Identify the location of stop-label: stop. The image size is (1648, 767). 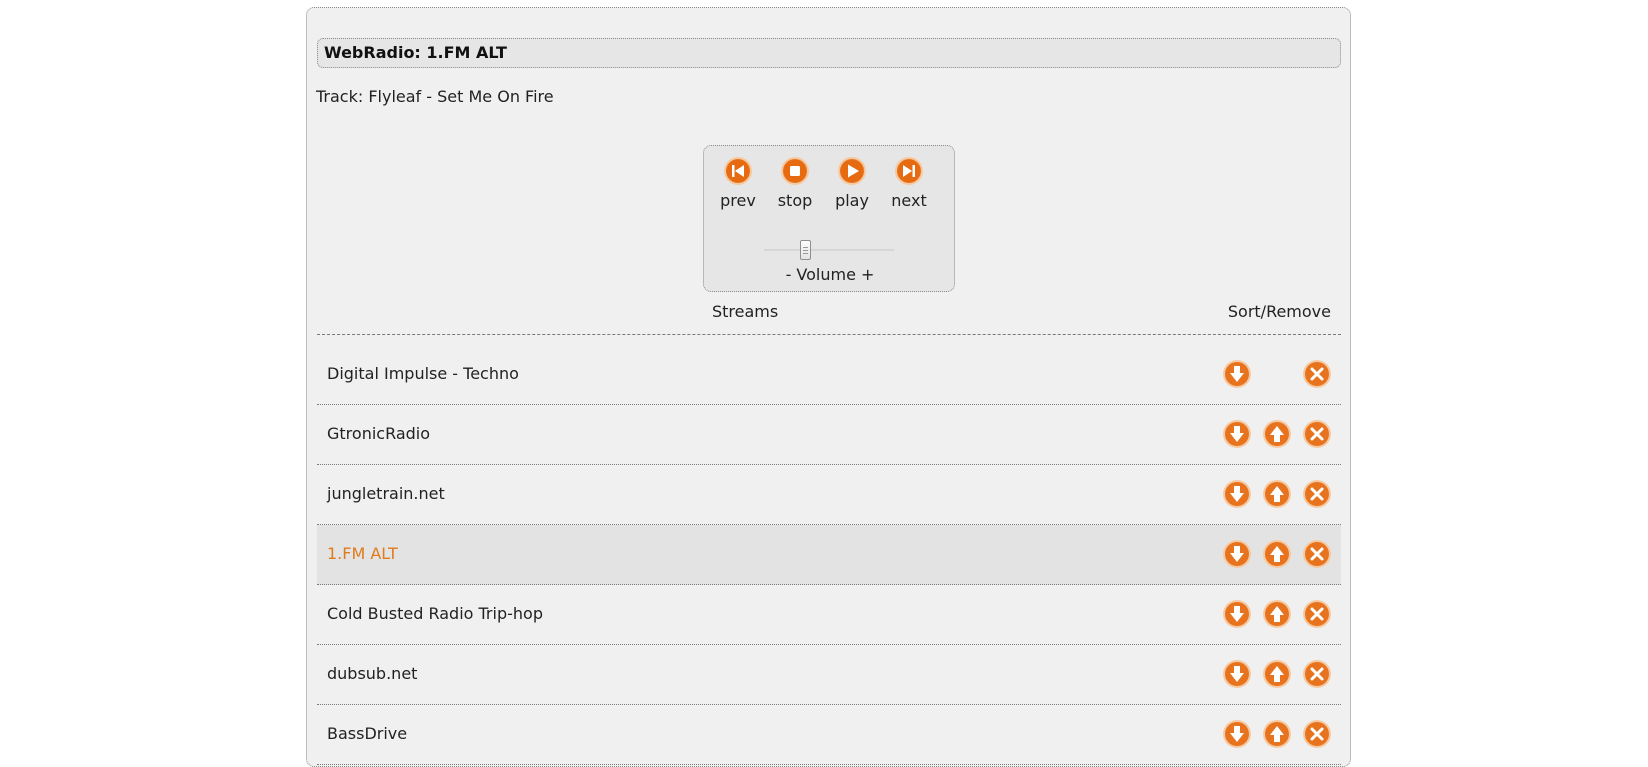
(795, 200).